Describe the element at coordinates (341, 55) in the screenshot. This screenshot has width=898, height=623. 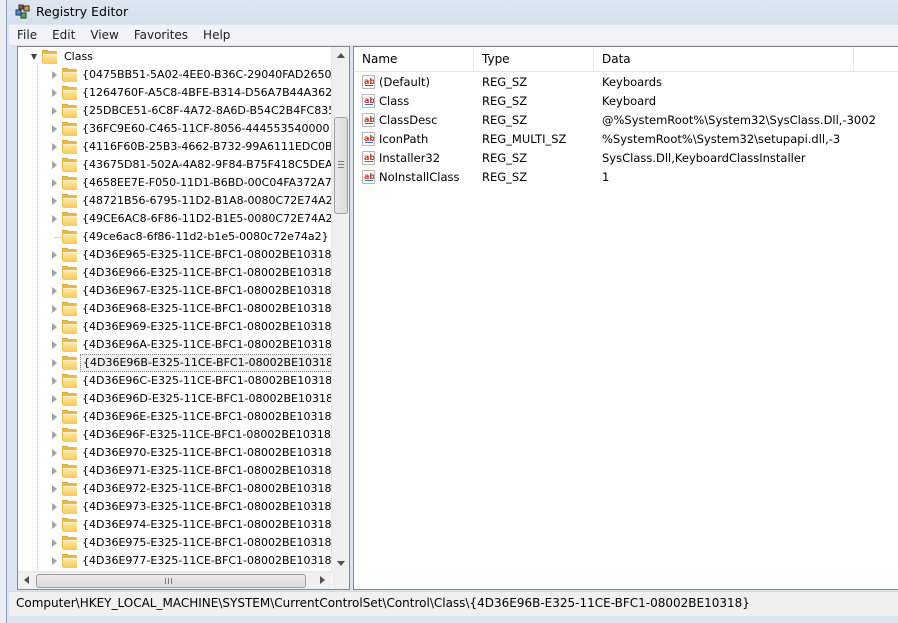
I see `scroll-up-arrow-icon` at that location.